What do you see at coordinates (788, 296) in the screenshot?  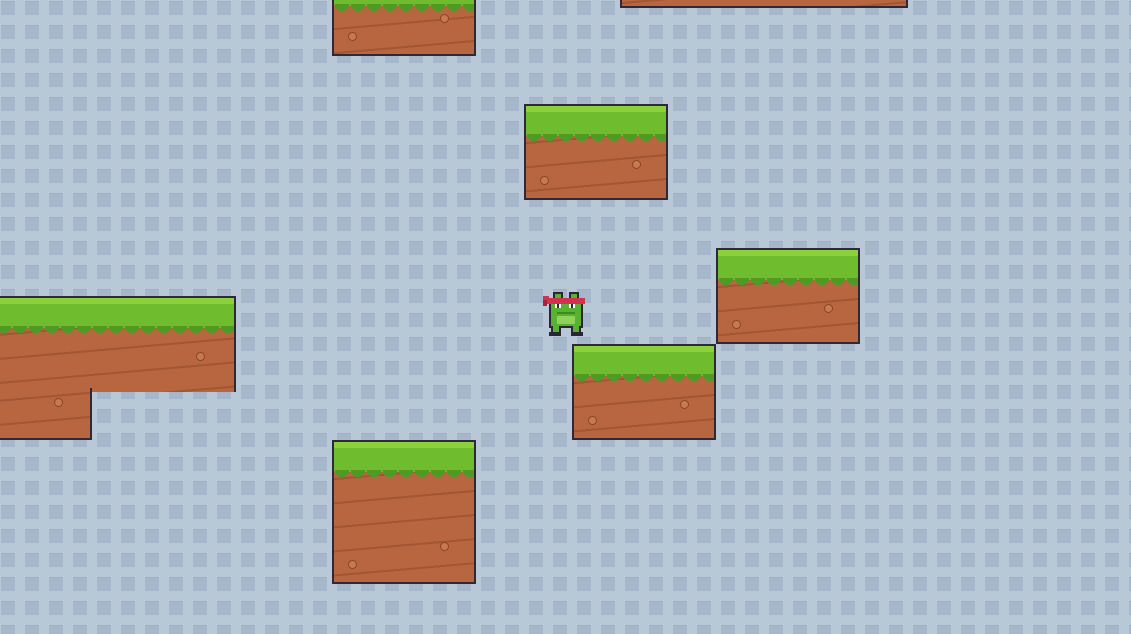 I see `platform-right` at bounding box center [788, 296].